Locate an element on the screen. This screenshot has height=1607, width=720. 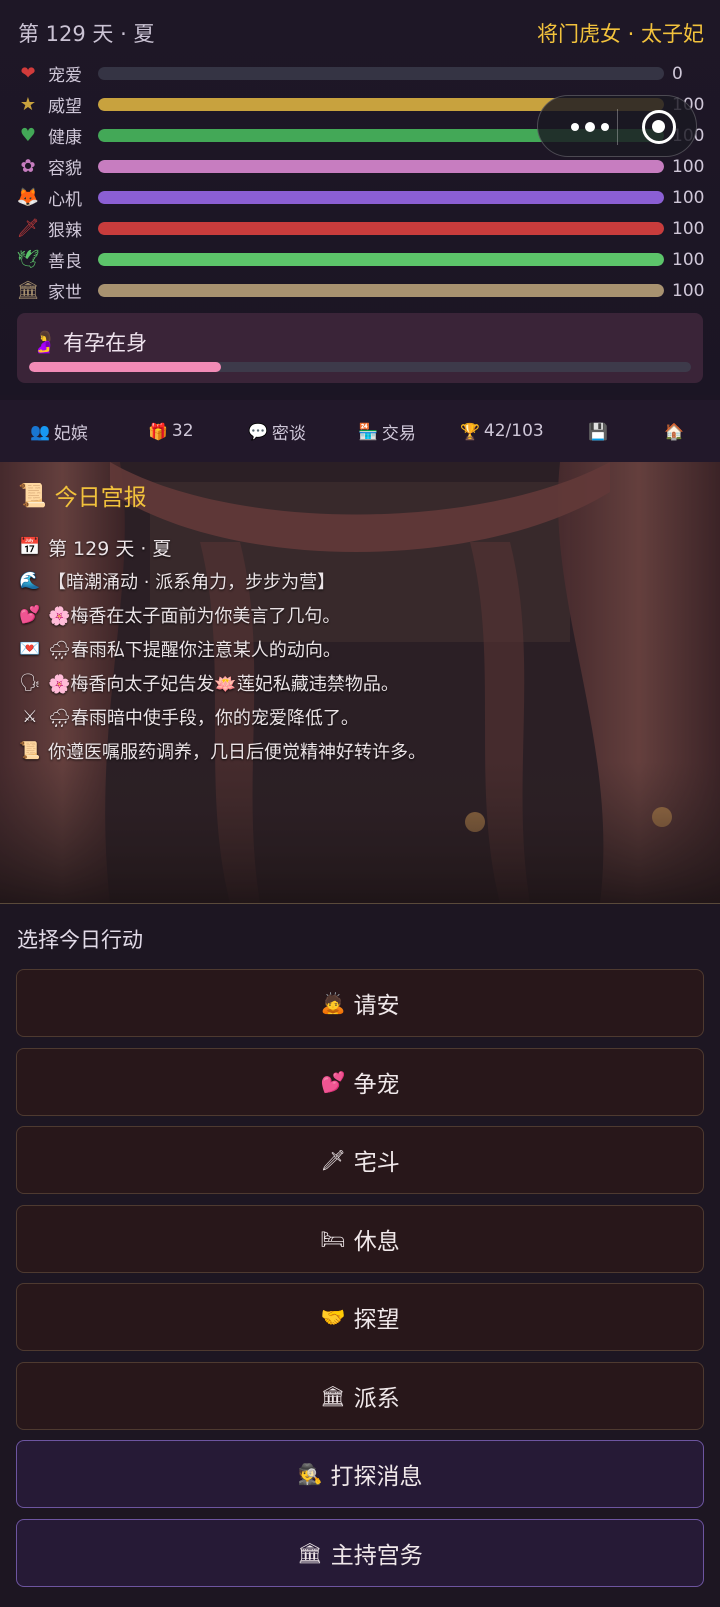
stat-value: 0 is located at coordinates (677, 73).